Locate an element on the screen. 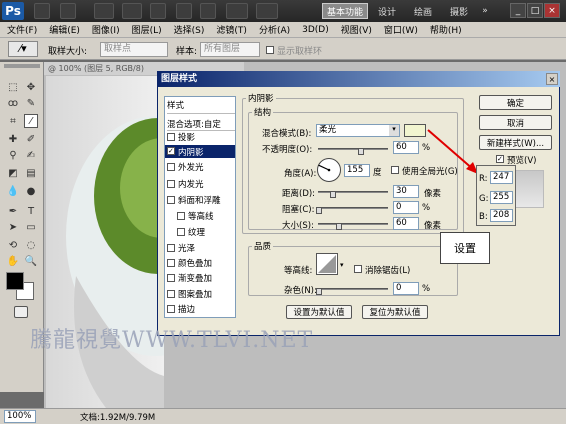  foreground-color-swatch is located at coordinates (15, 281).